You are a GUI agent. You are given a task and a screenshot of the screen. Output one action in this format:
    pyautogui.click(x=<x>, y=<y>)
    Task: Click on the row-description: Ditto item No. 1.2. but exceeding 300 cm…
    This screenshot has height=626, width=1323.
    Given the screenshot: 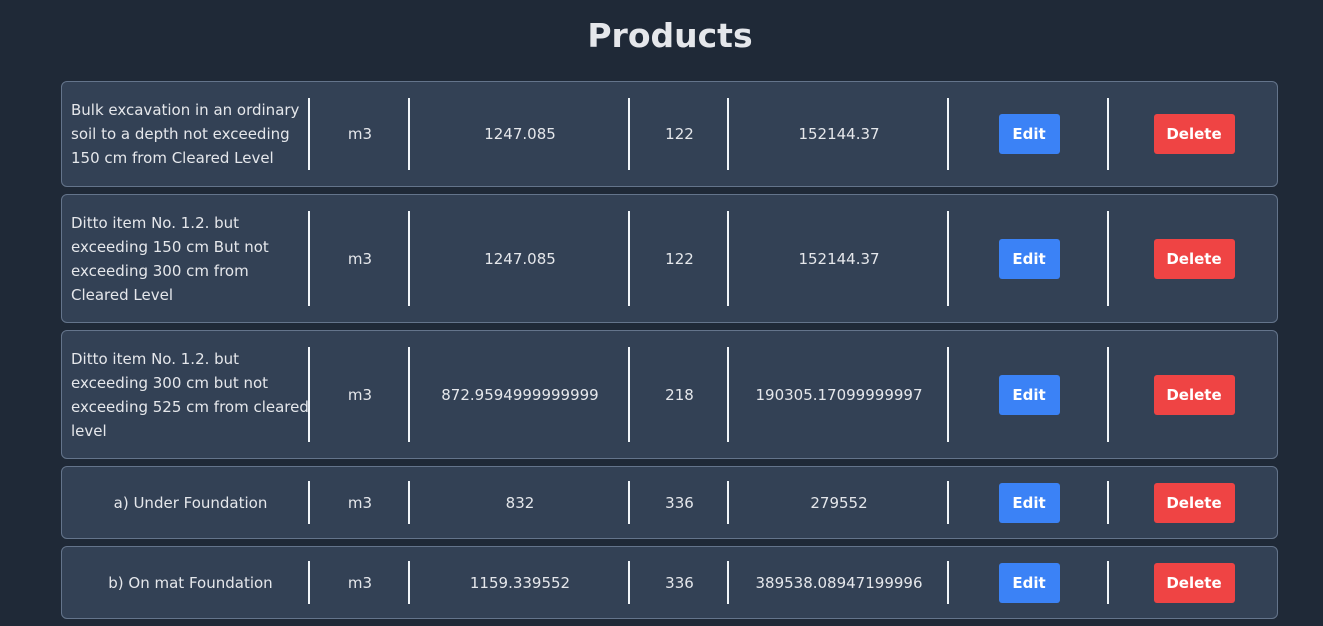 What is the action you would take?
    pyautogui.click(x=190, y=394)
    